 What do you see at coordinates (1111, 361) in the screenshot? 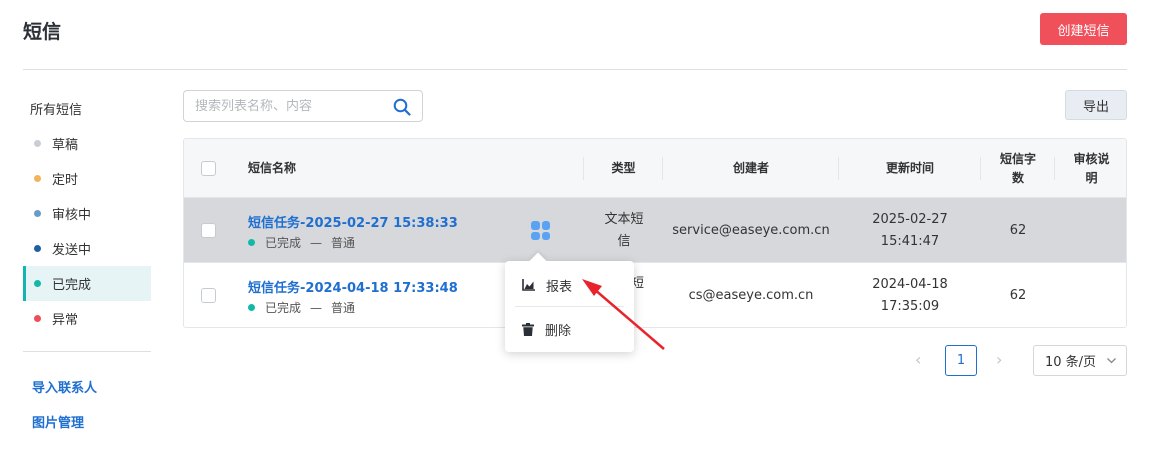
I see `chevron-down-icon` at bounding box center [1111, 361].